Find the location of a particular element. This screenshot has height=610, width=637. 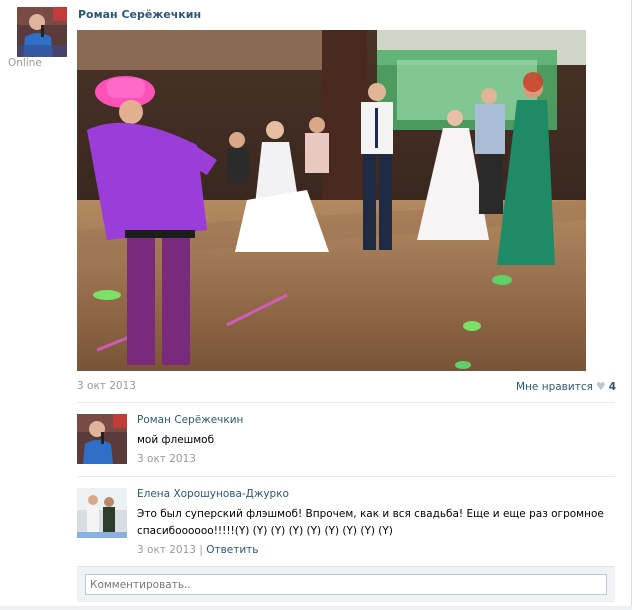

author-avatar is located at coordinates (42, 32).